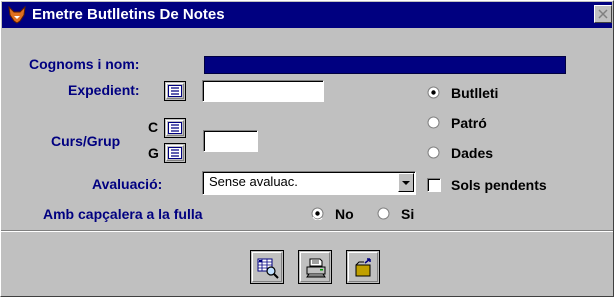 Image resolution: width=614 pixels, height=297 pixels. I want to click on avaluacio-select: Sense avaluac., so click(309, 183).